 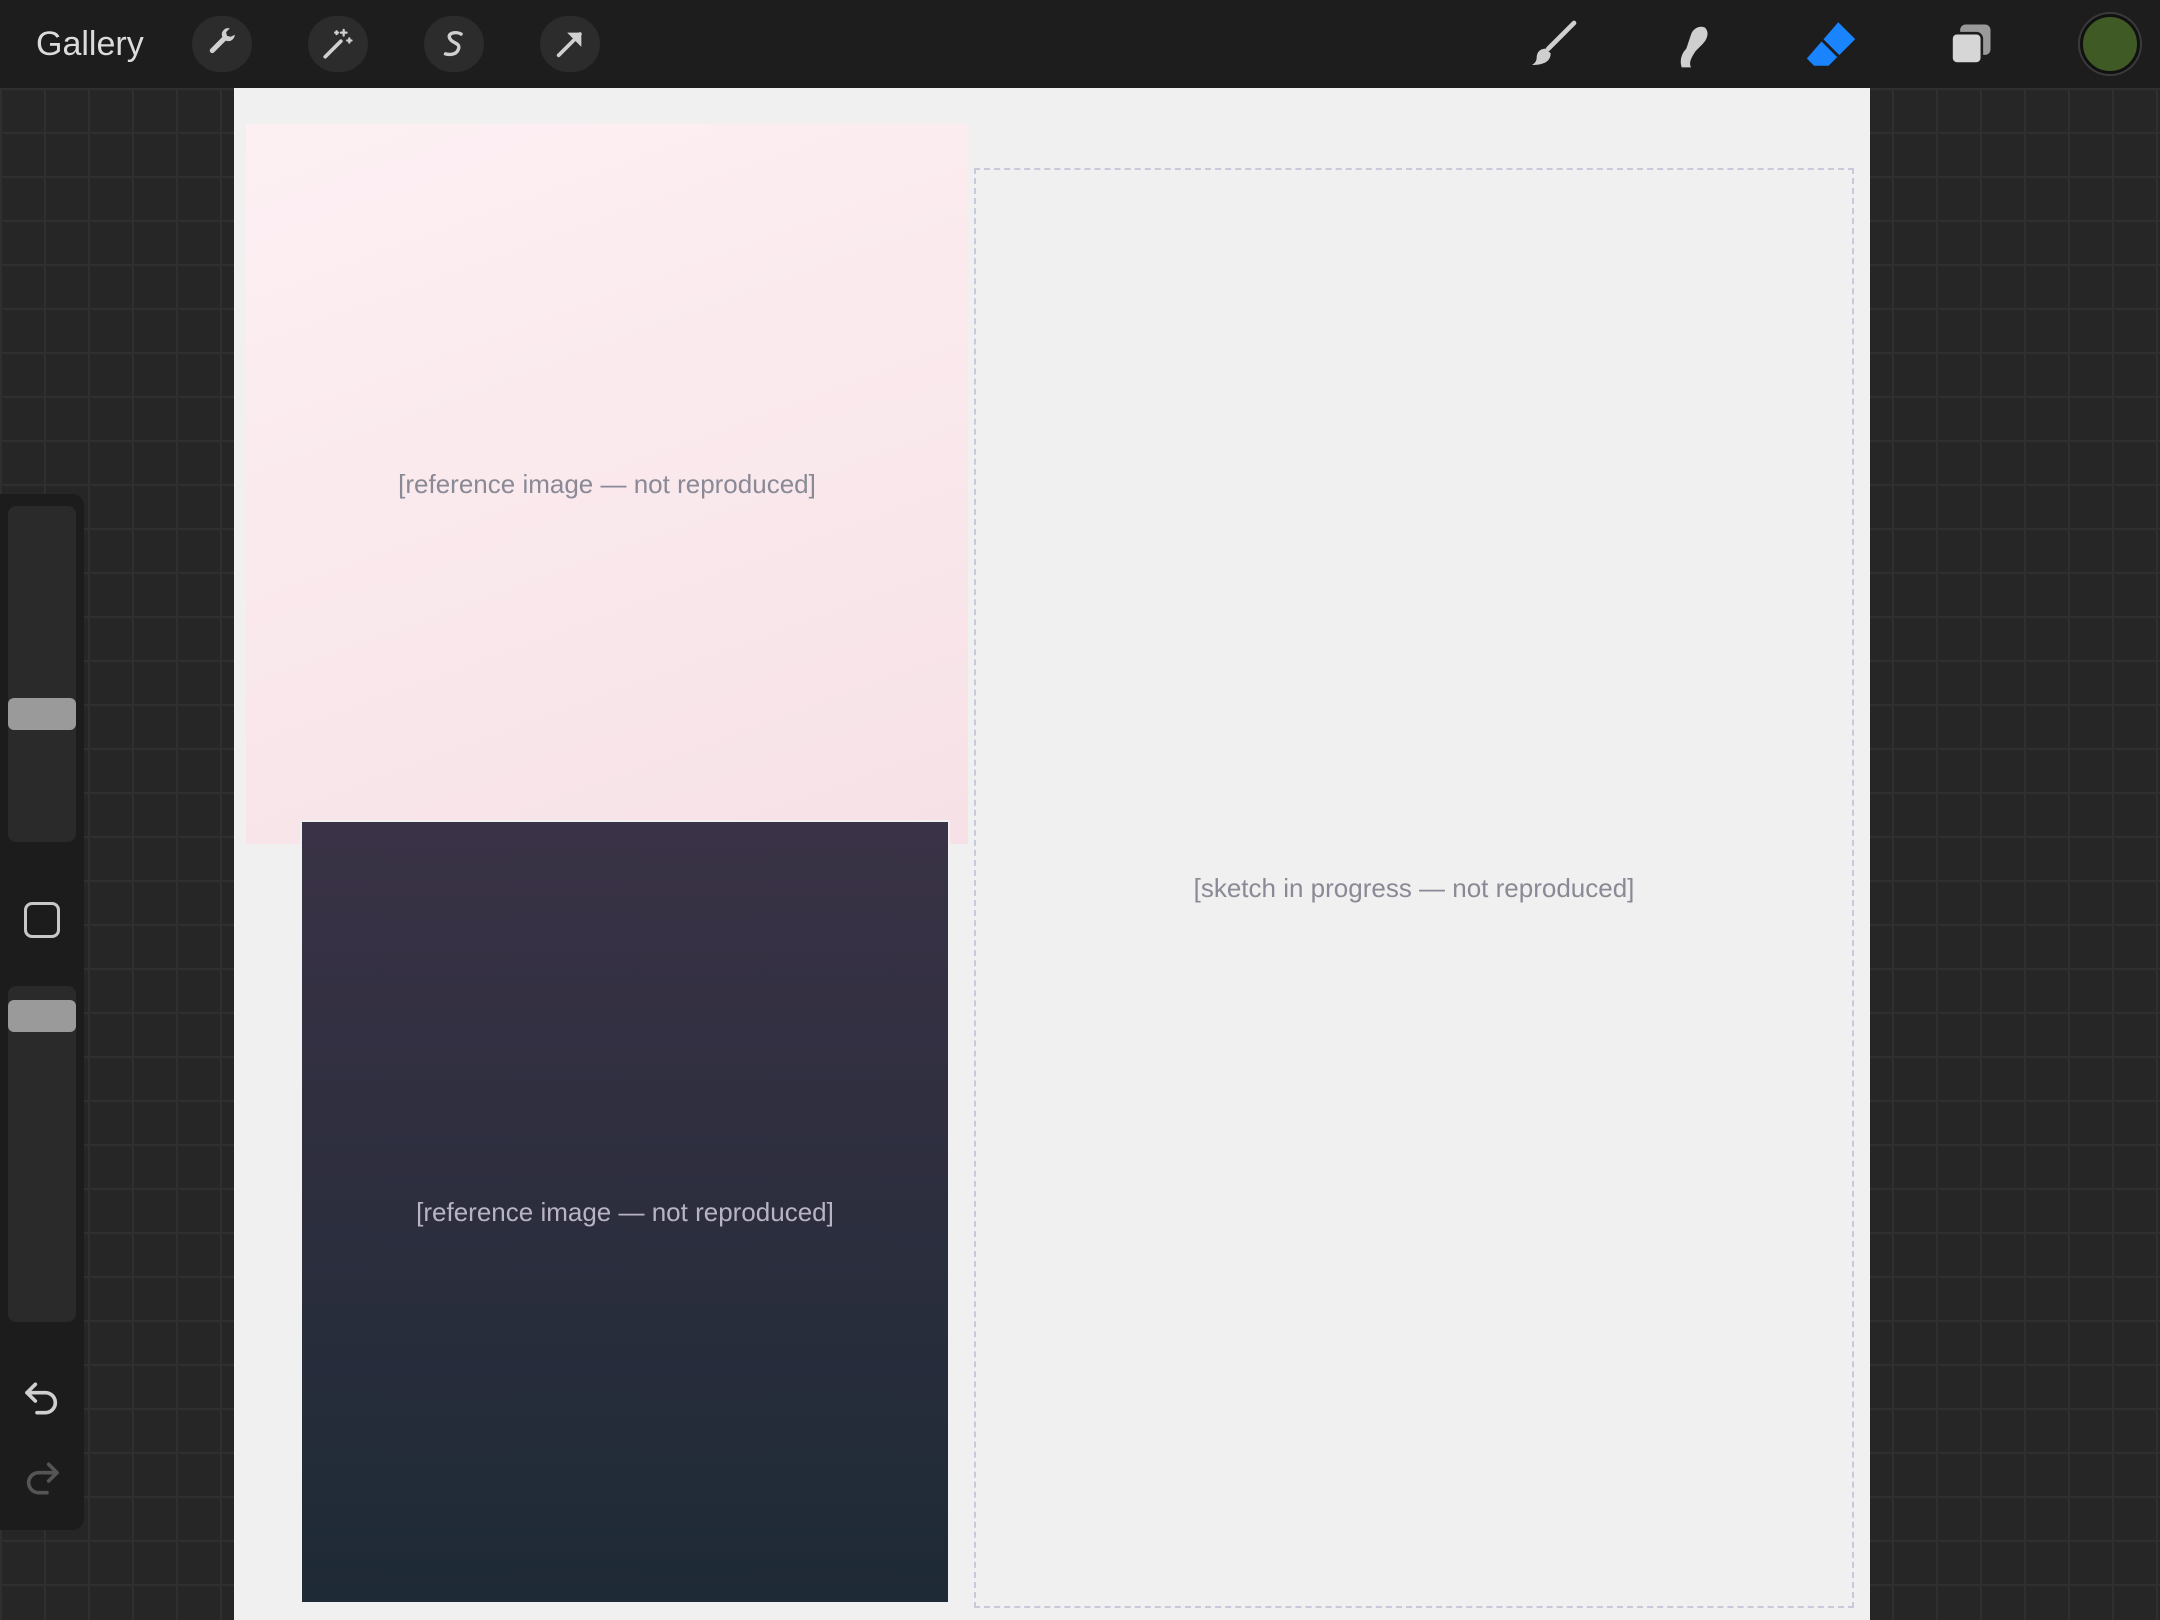 I want to click on smudge-icon, so click(x=1694, y=47).